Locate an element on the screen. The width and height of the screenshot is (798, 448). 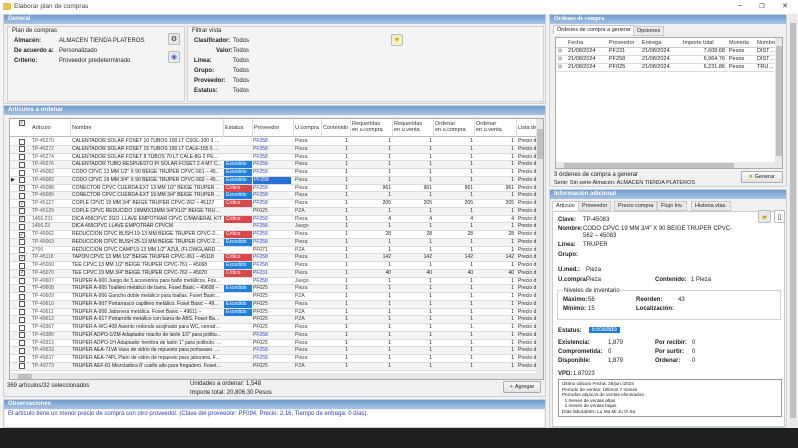
column-header: Requeridas en u.compra is located at coordinates (373, 127).